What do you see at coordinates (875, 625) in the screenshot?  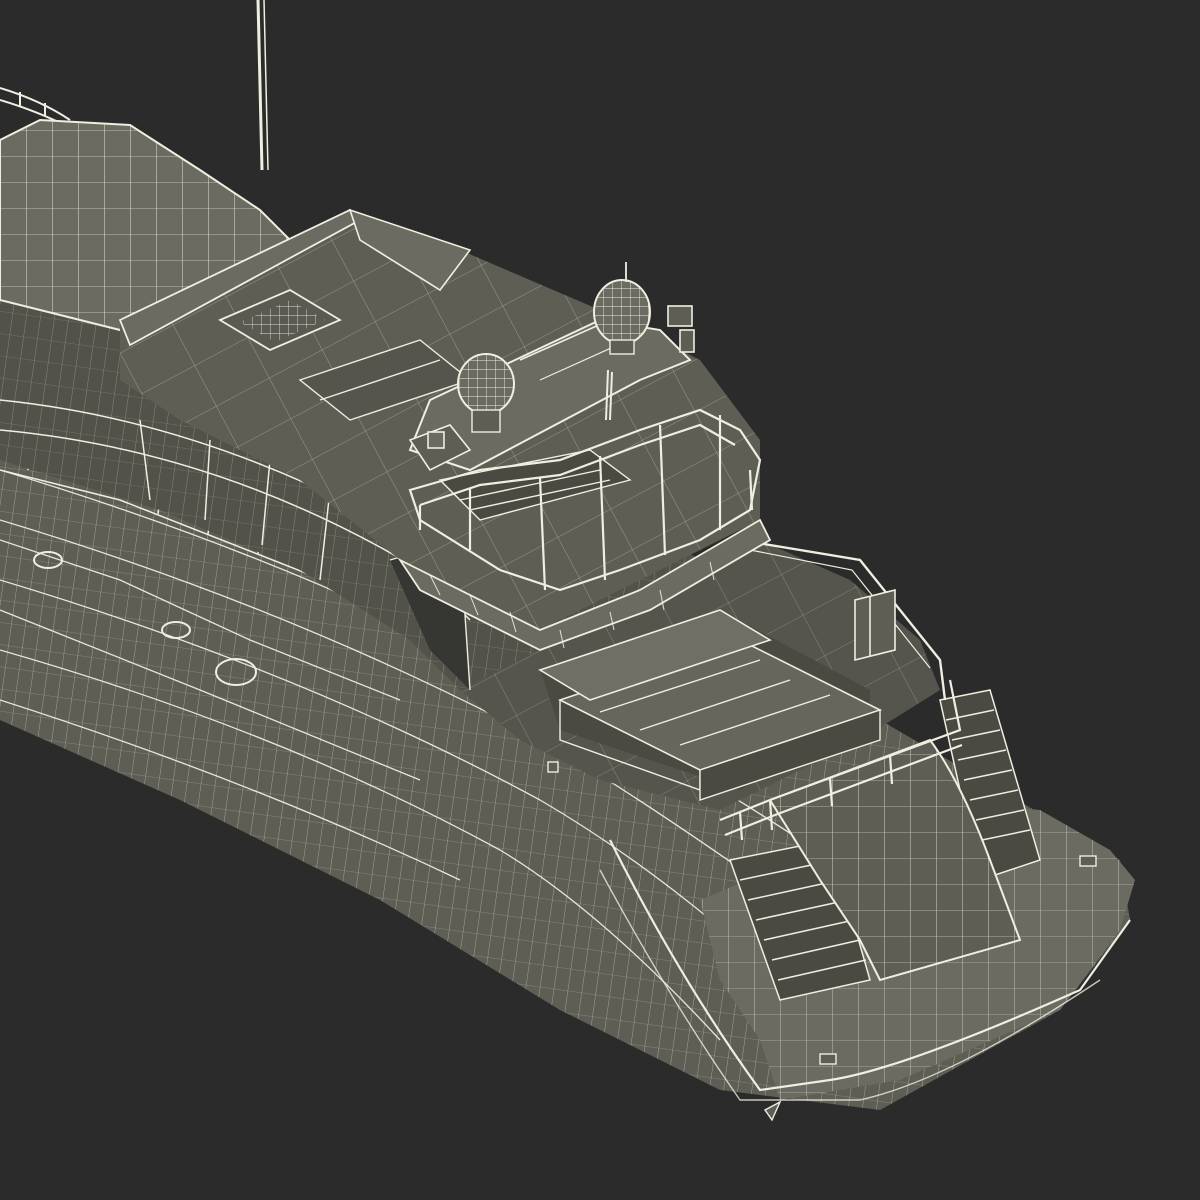 I see `stern-post` at bounding box center [875, 625].